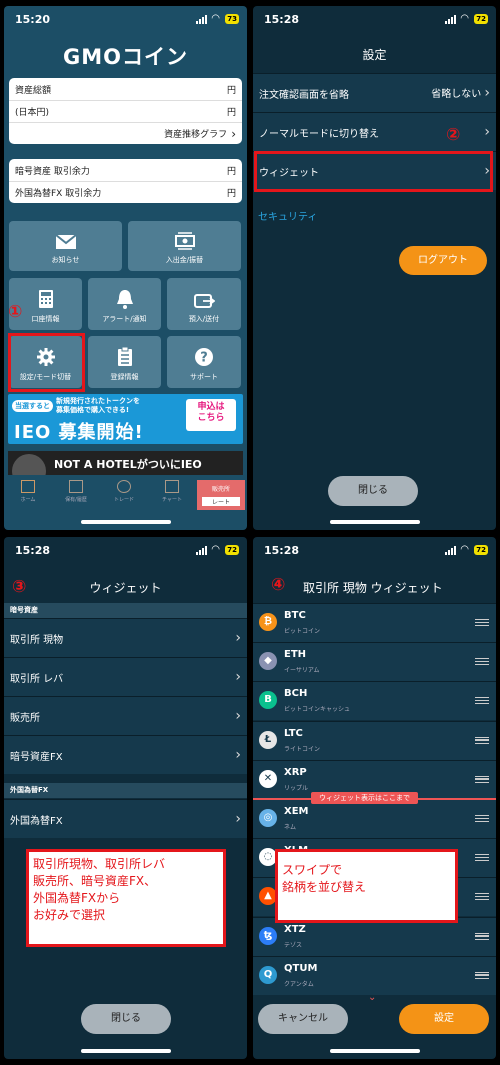 Image resolution: width=500 pixels, height=1065 pixels. I want to click on coin-row-ltc: Ł LTC ライトコイン, so click(374, 740).